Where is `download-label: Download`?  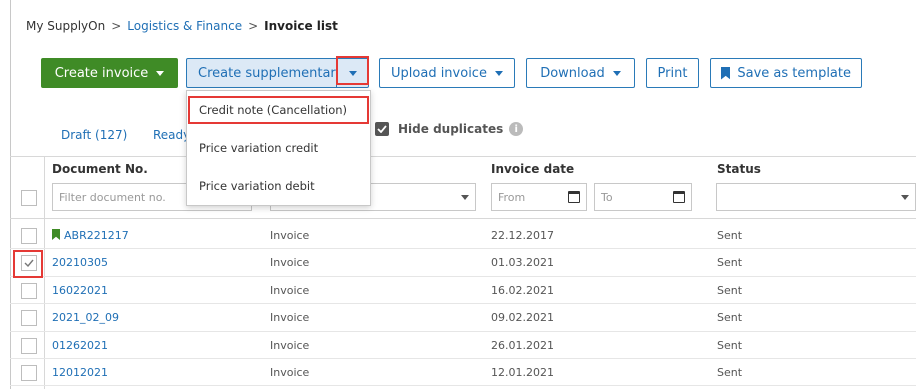 download-label: Download is located at coordinates (572, 73).